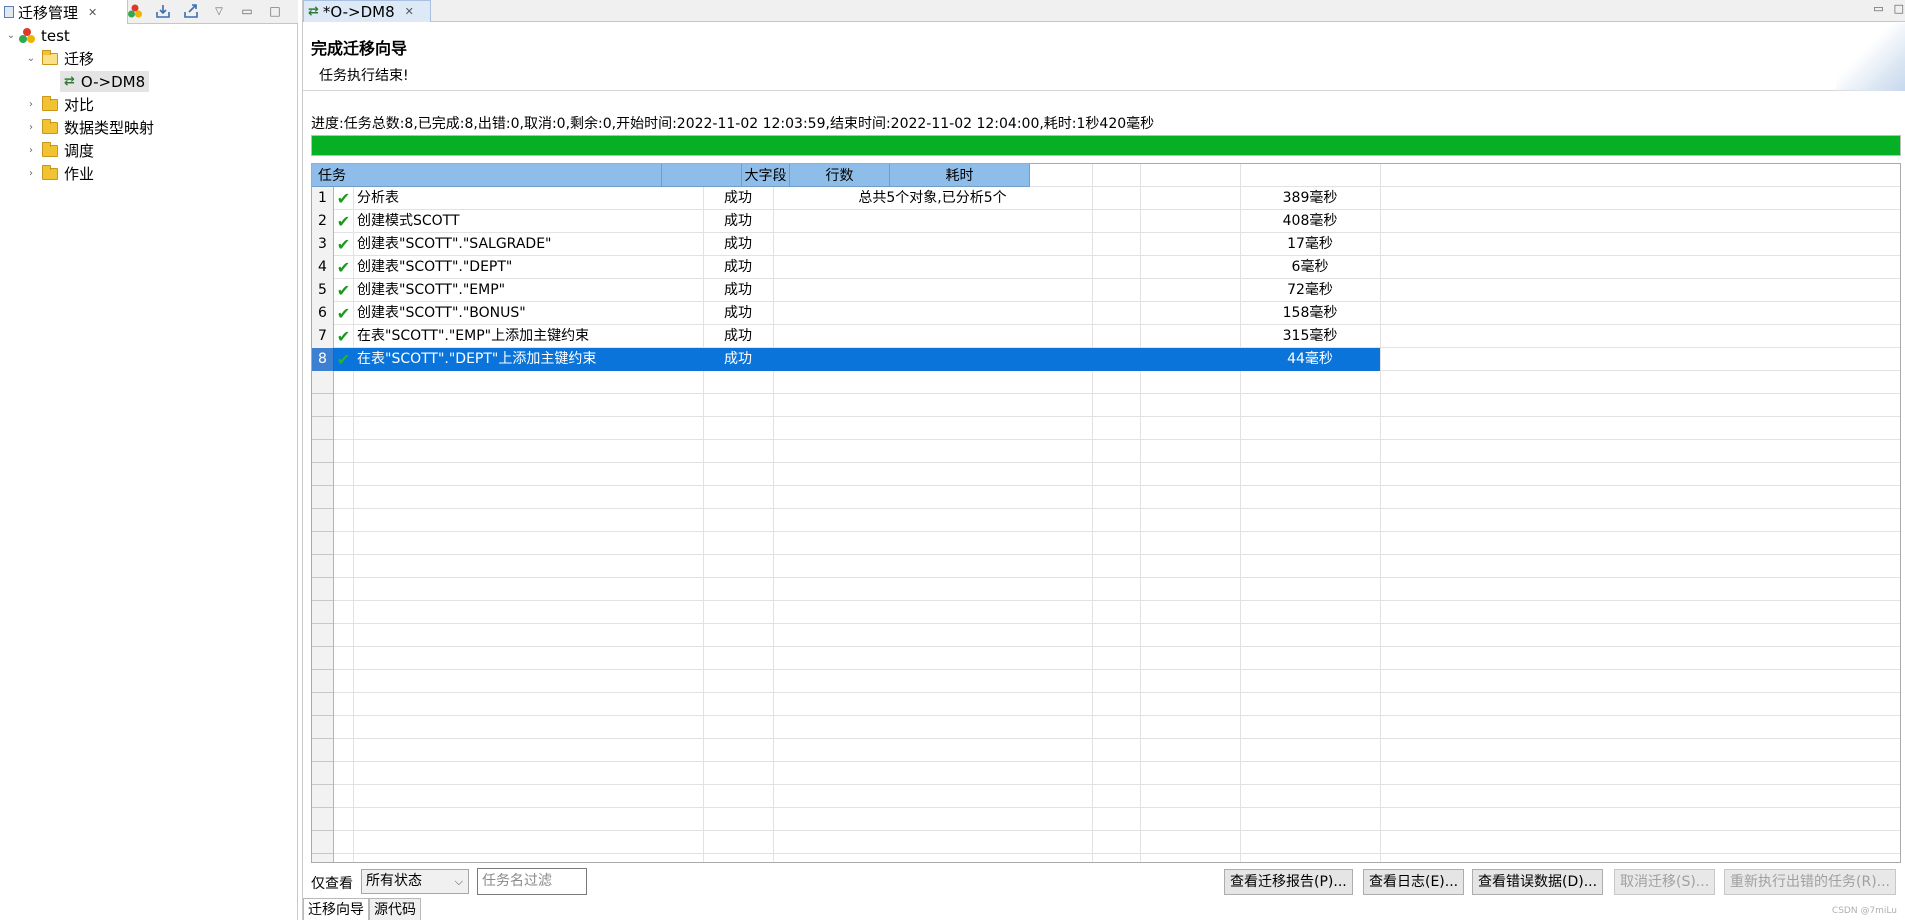  I want to click on tree-label: 迁移, so click(79, 59).